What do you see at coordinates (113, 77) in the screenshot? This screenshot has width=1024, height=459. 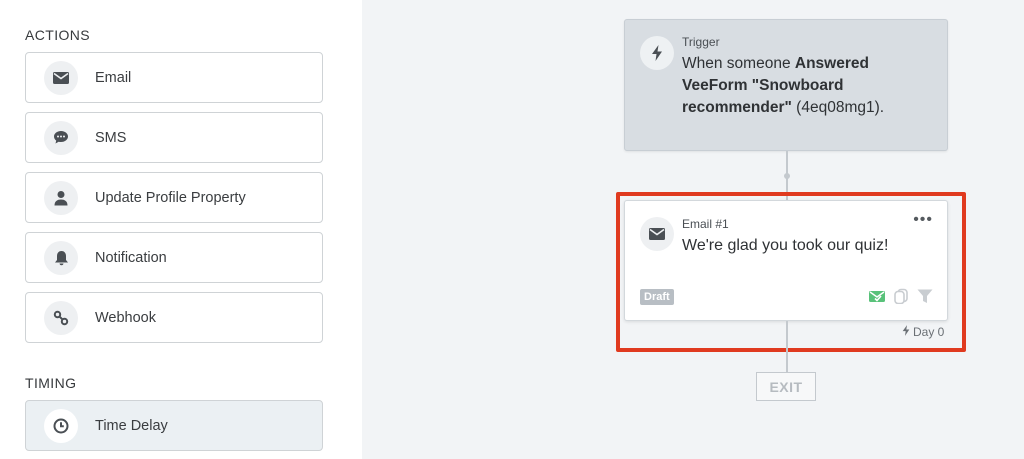 I see `action-label: Email` at bounding box center [113, 77].